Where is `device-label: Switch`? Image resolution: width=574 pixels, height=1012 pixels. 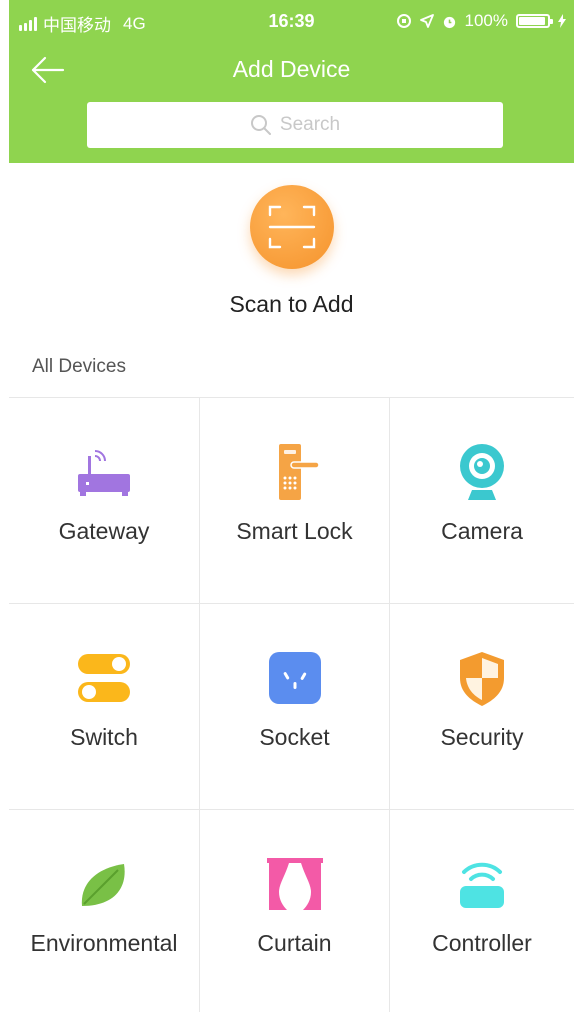 device-label: Switch is located at coordinates (104, 737).